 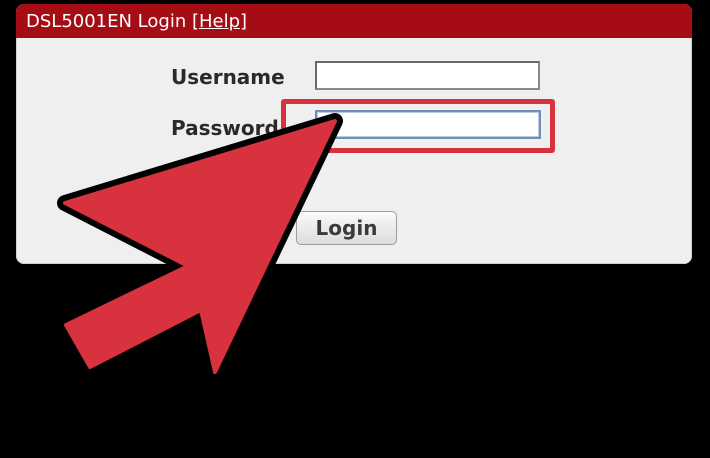 What do you see at coordinates (428, 124) in the screenshot?
I see `password-input` at bounding box center [428, 124].